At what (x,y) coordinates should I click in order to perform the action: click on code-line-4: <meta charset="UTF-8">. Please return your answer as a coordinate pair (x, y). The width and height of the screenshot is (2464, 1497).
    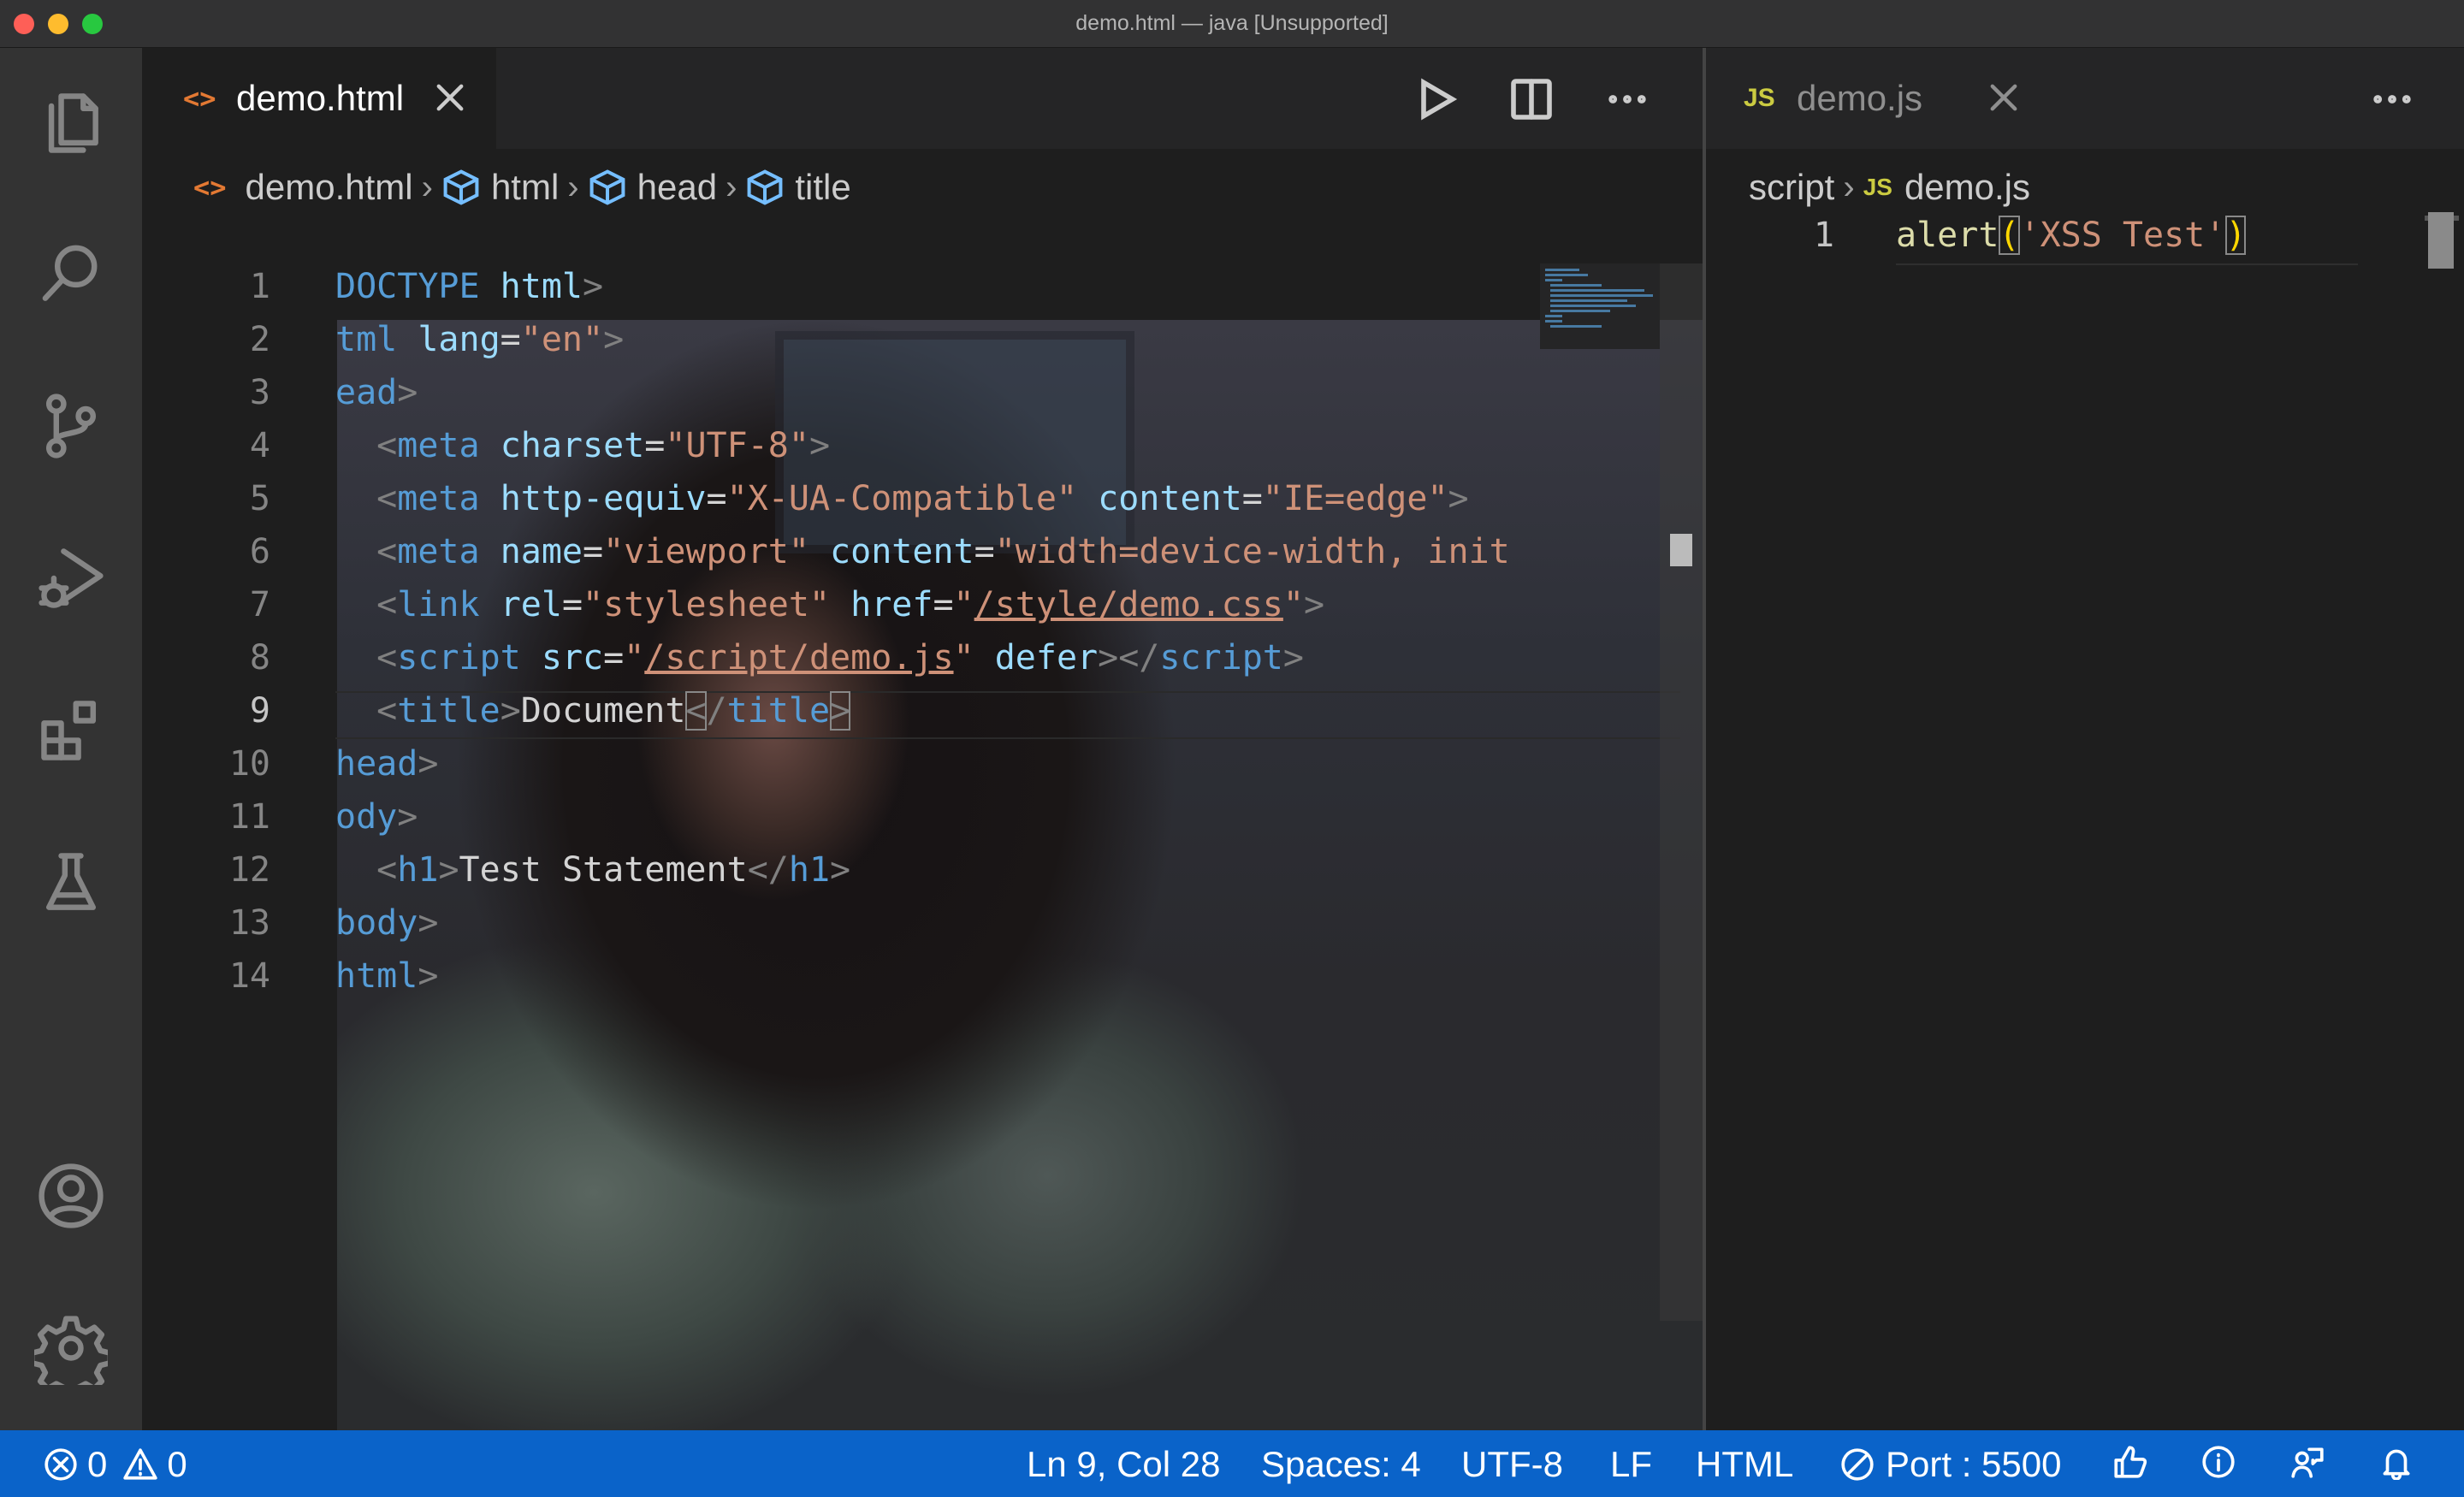
    Looking at the image, I should click on (603, 445).